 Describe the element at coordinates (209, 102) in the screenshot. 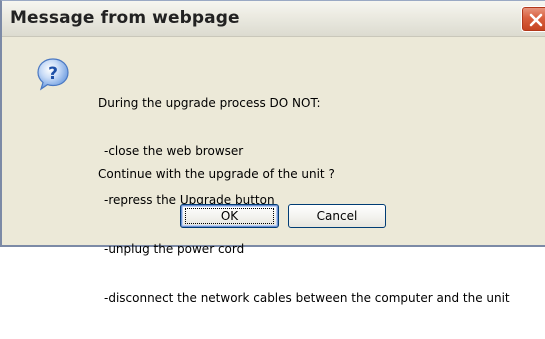

I see `message-line: During the upgrade process DO NOT:` at that location.